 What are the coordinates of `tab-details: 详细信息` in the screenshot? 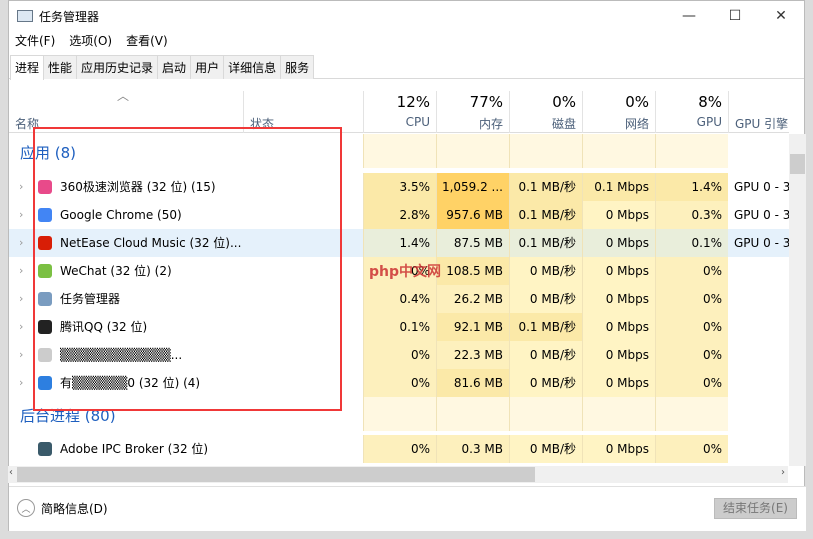 It's located at (252, 67).